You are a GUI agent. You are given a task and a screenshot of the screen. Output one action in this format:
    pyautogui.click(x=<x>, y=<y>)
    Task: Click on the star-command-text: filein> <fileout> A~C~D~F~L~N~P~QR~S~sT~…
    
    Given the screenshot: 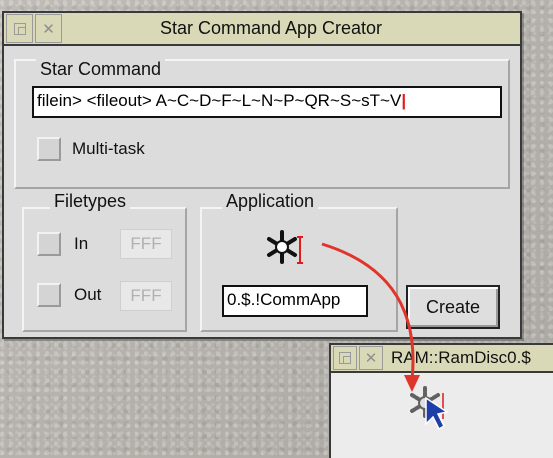 What is the action you would take?
    pyautogui.click(x=219, y=100)
    